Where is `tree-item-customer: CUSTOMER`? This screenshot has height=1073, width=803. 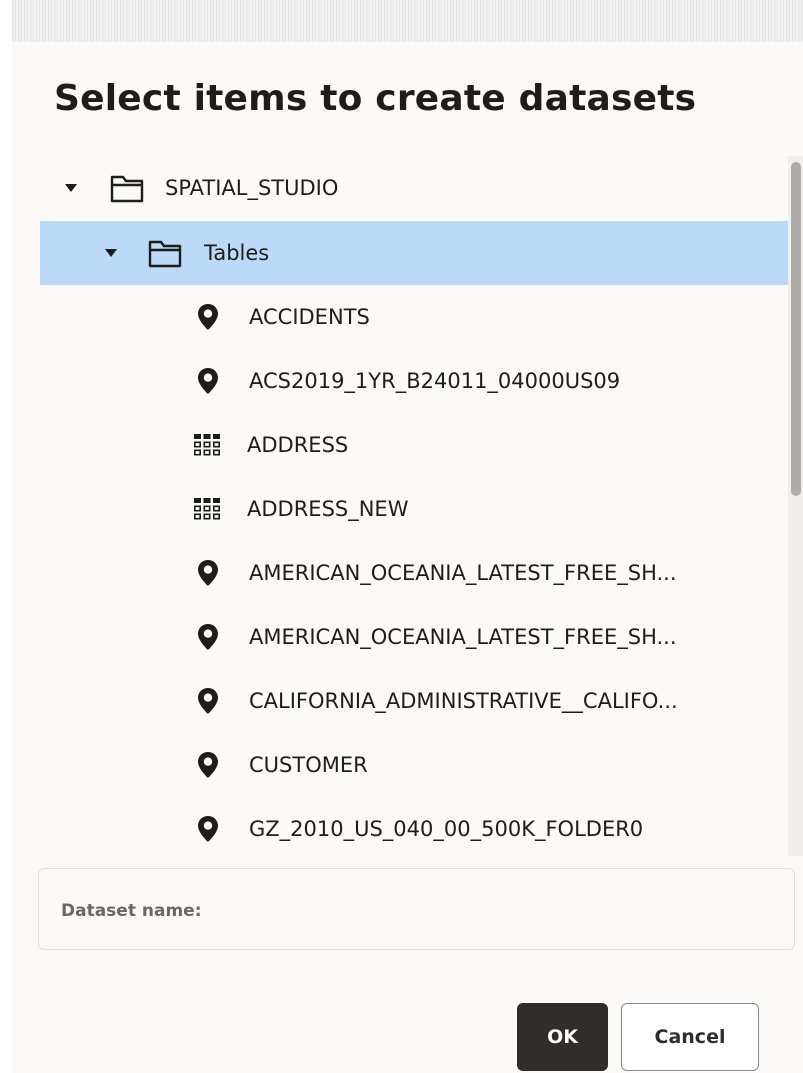 tree-item-customer: CUSTOMER is located at coordinates (414, 765).